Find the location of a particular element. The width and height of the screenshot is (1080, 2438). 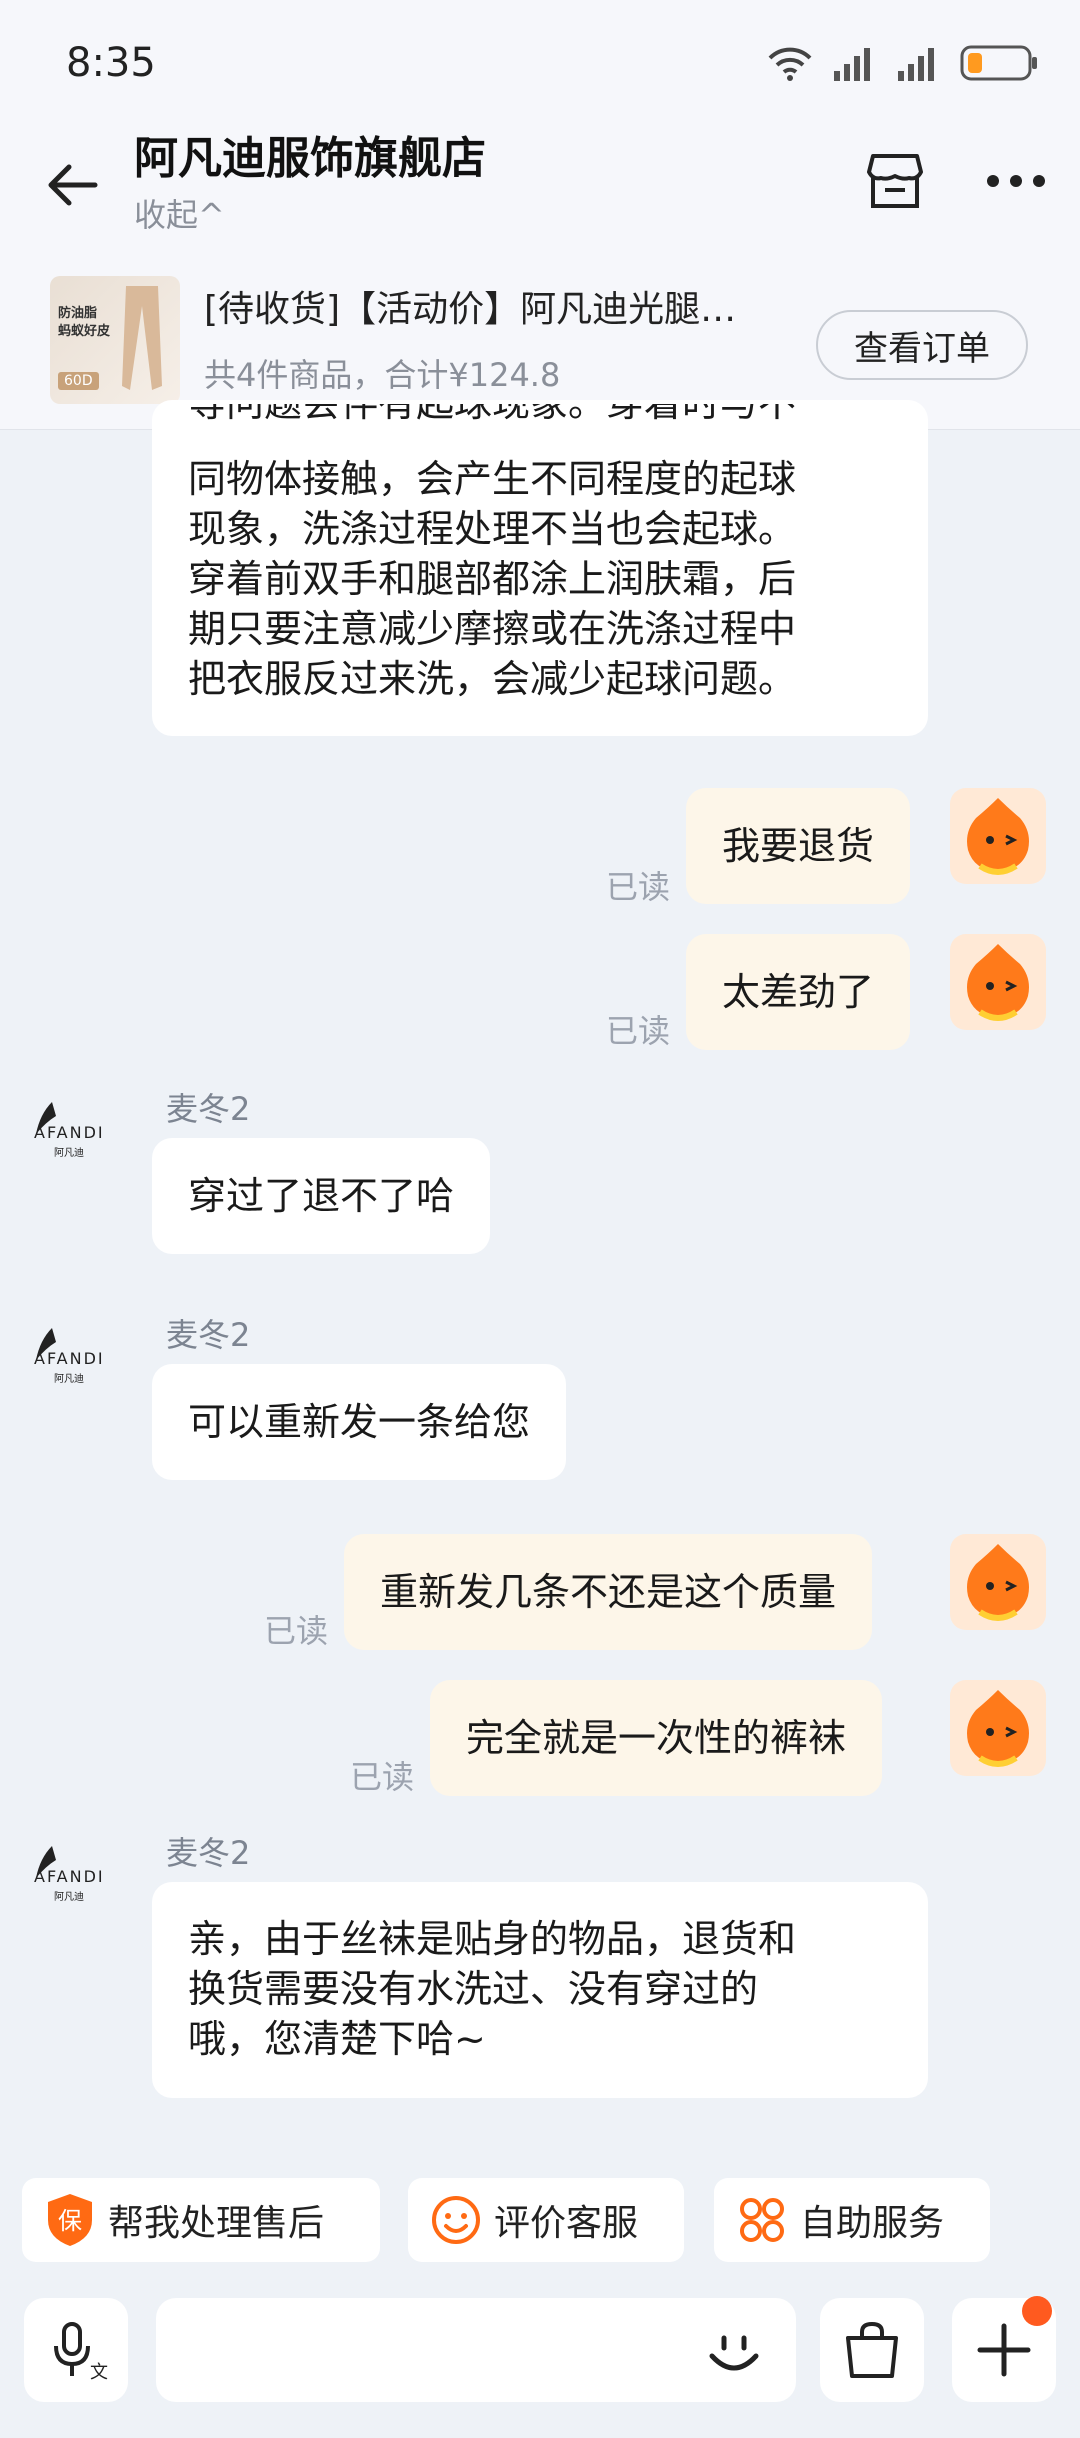

plus-icon is located at coordinates (1004, 2350).